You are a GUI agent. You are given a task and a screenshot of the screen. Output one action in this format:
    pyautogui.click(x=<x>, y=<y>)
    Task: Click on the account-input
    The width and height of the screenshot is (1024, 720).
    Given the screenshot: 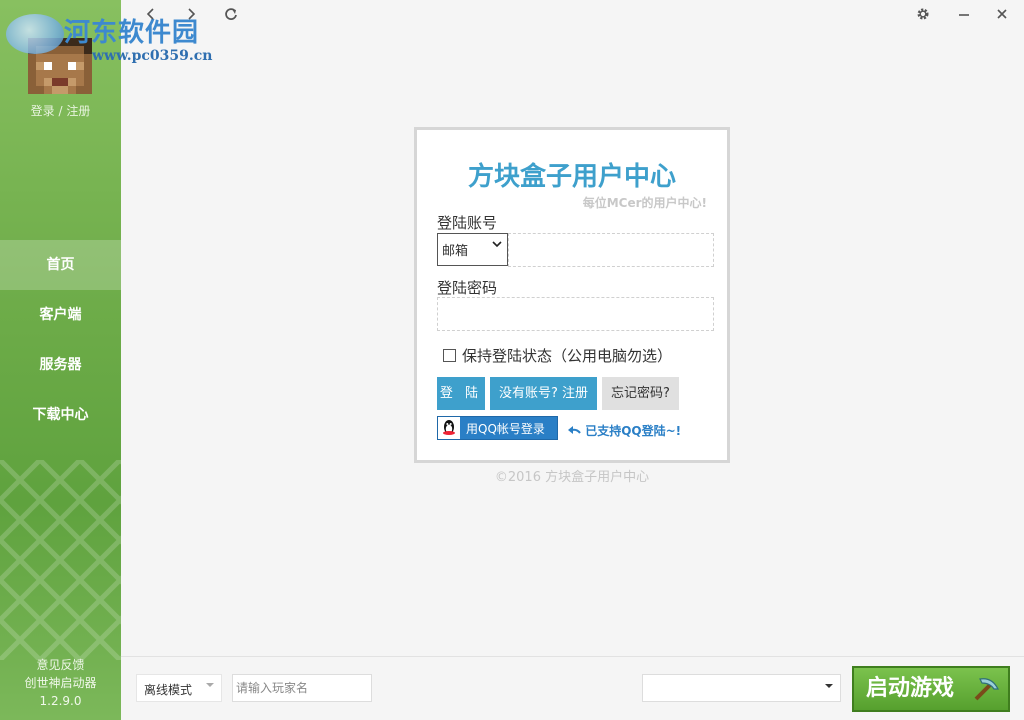 What is the action you would take?
    pyautogui.click(x=611, y=250)
    